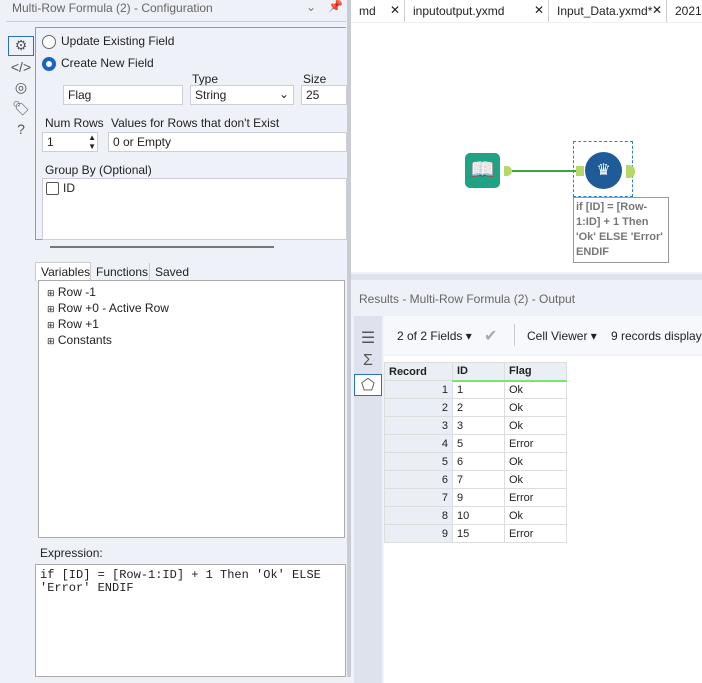  Describe the element at coordinates (70, 142) in the screenshot. I see `num-rows-stepper: 1 ▲ ▼` at that location.